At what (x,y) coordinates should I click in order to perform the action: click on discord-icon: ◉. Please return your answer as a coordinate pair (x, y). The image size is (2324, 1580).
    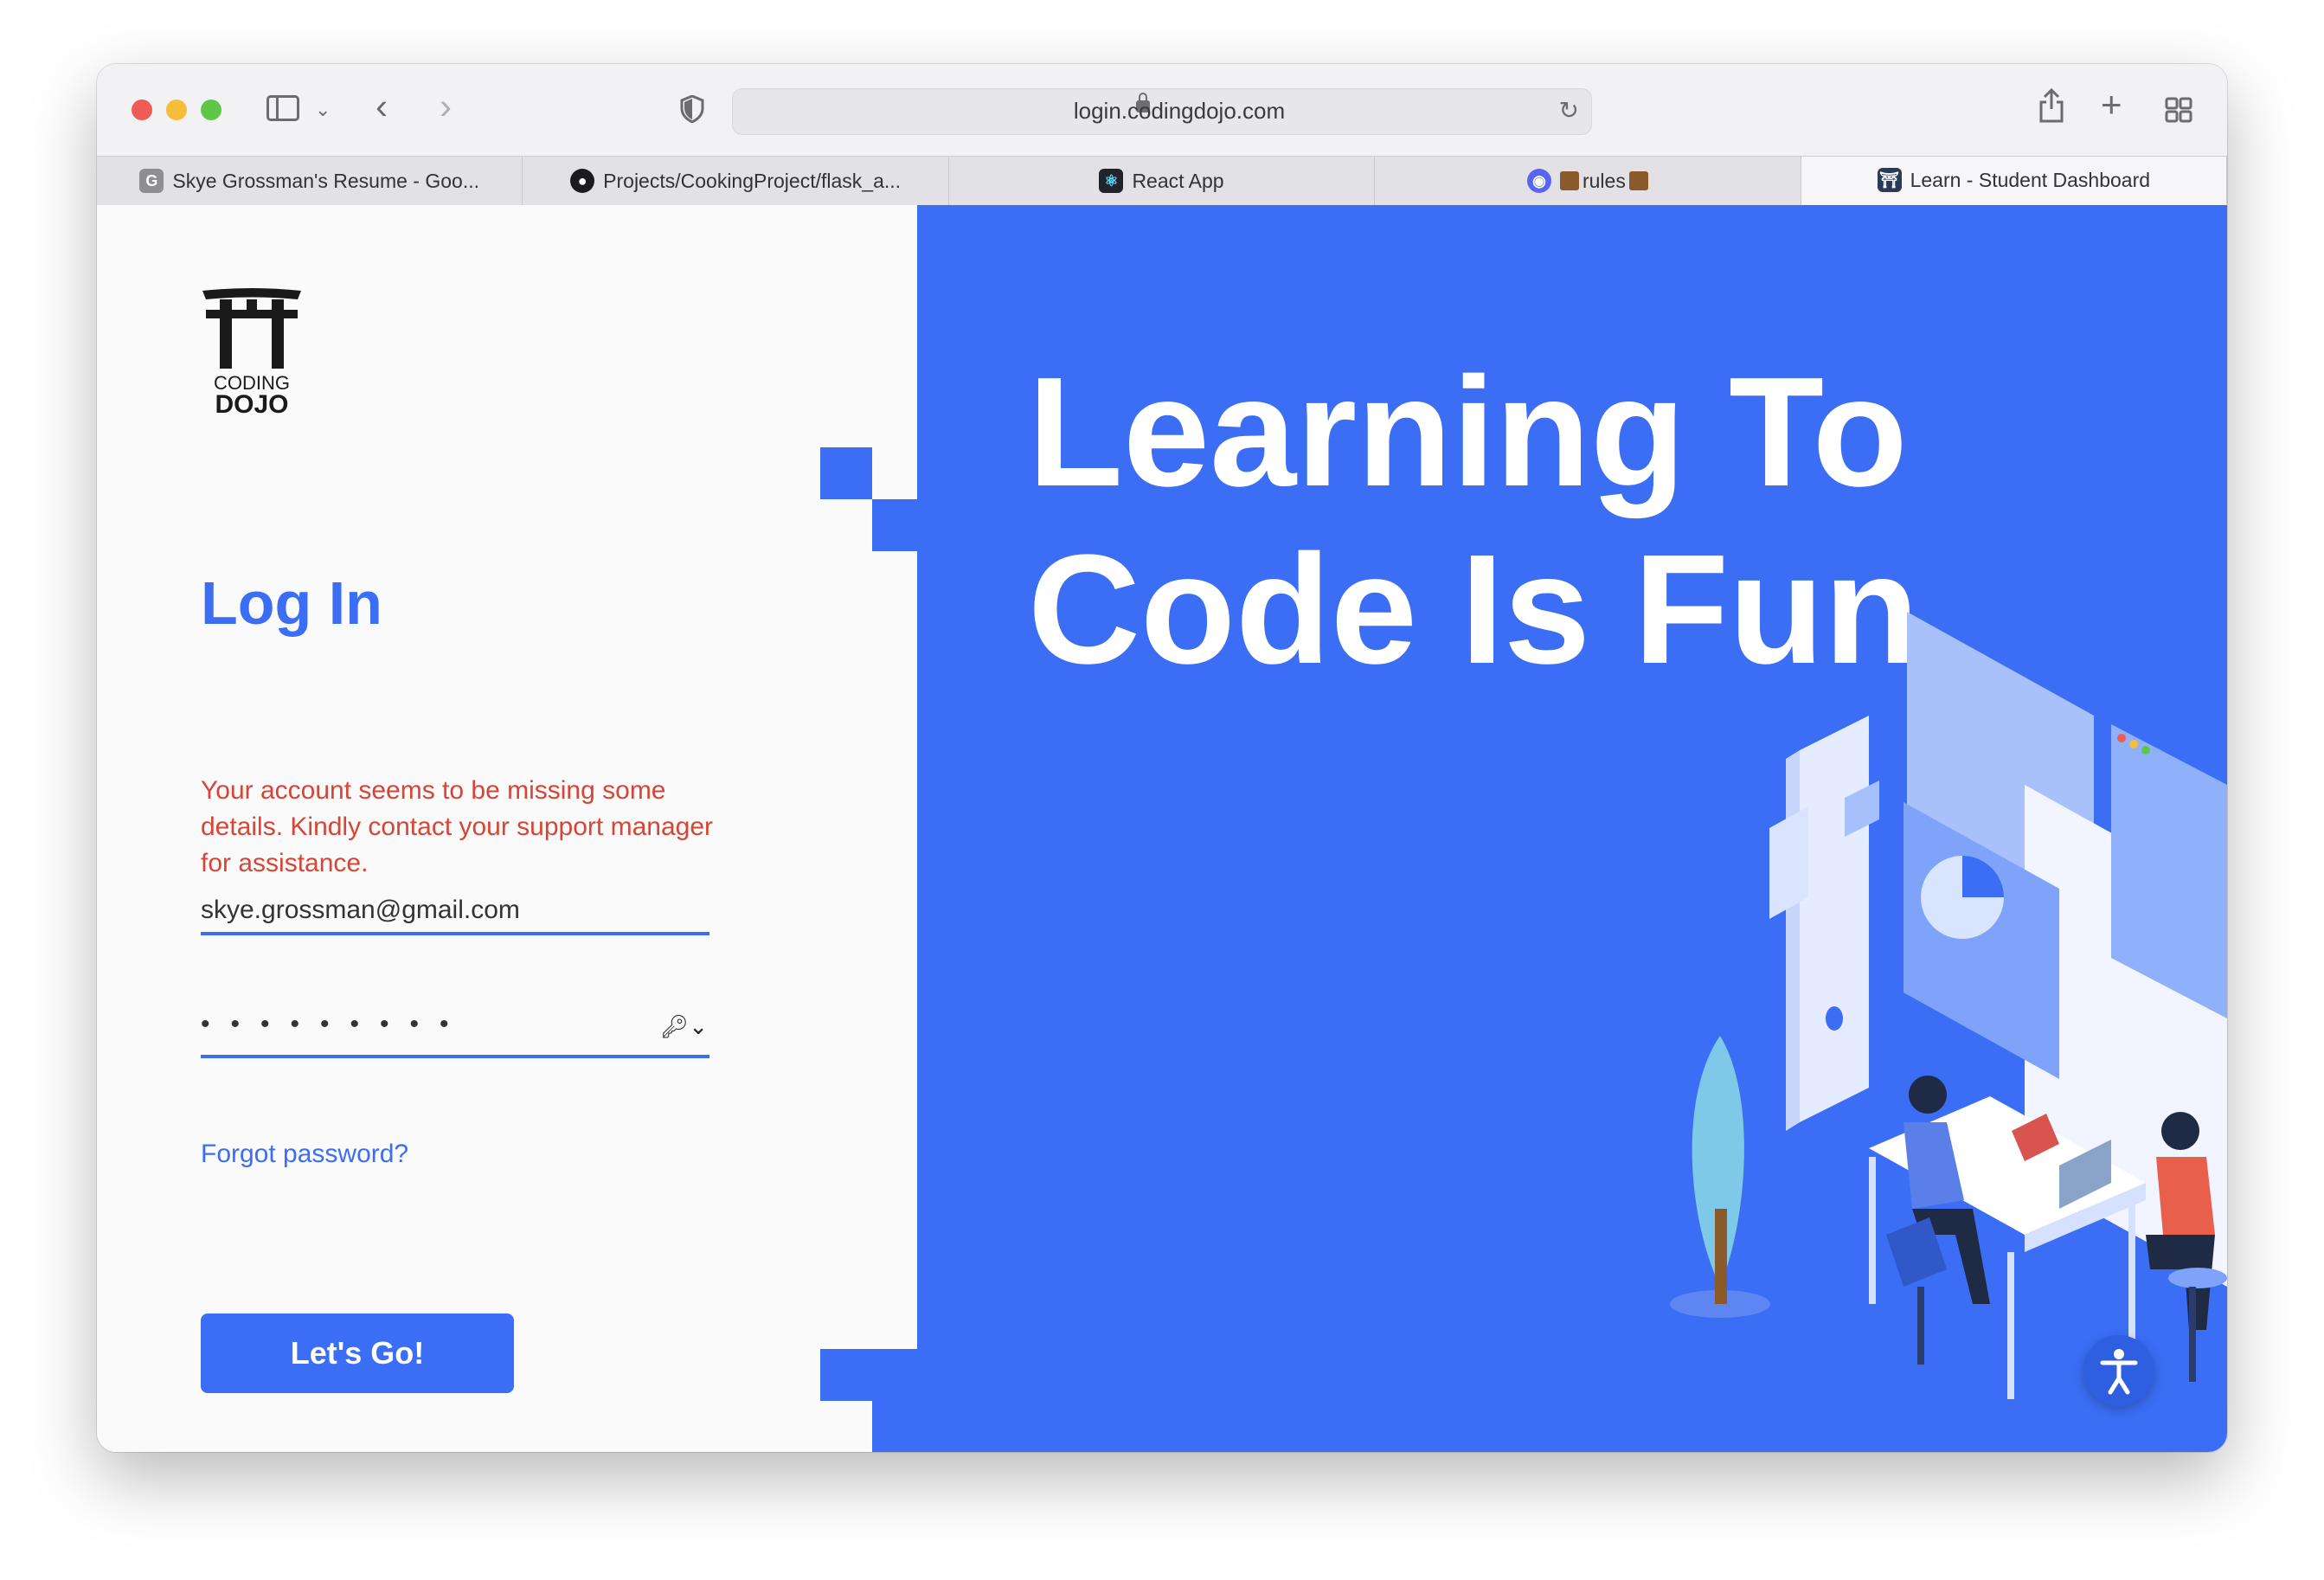
    Looking at the image, I should click on (1538, 181).